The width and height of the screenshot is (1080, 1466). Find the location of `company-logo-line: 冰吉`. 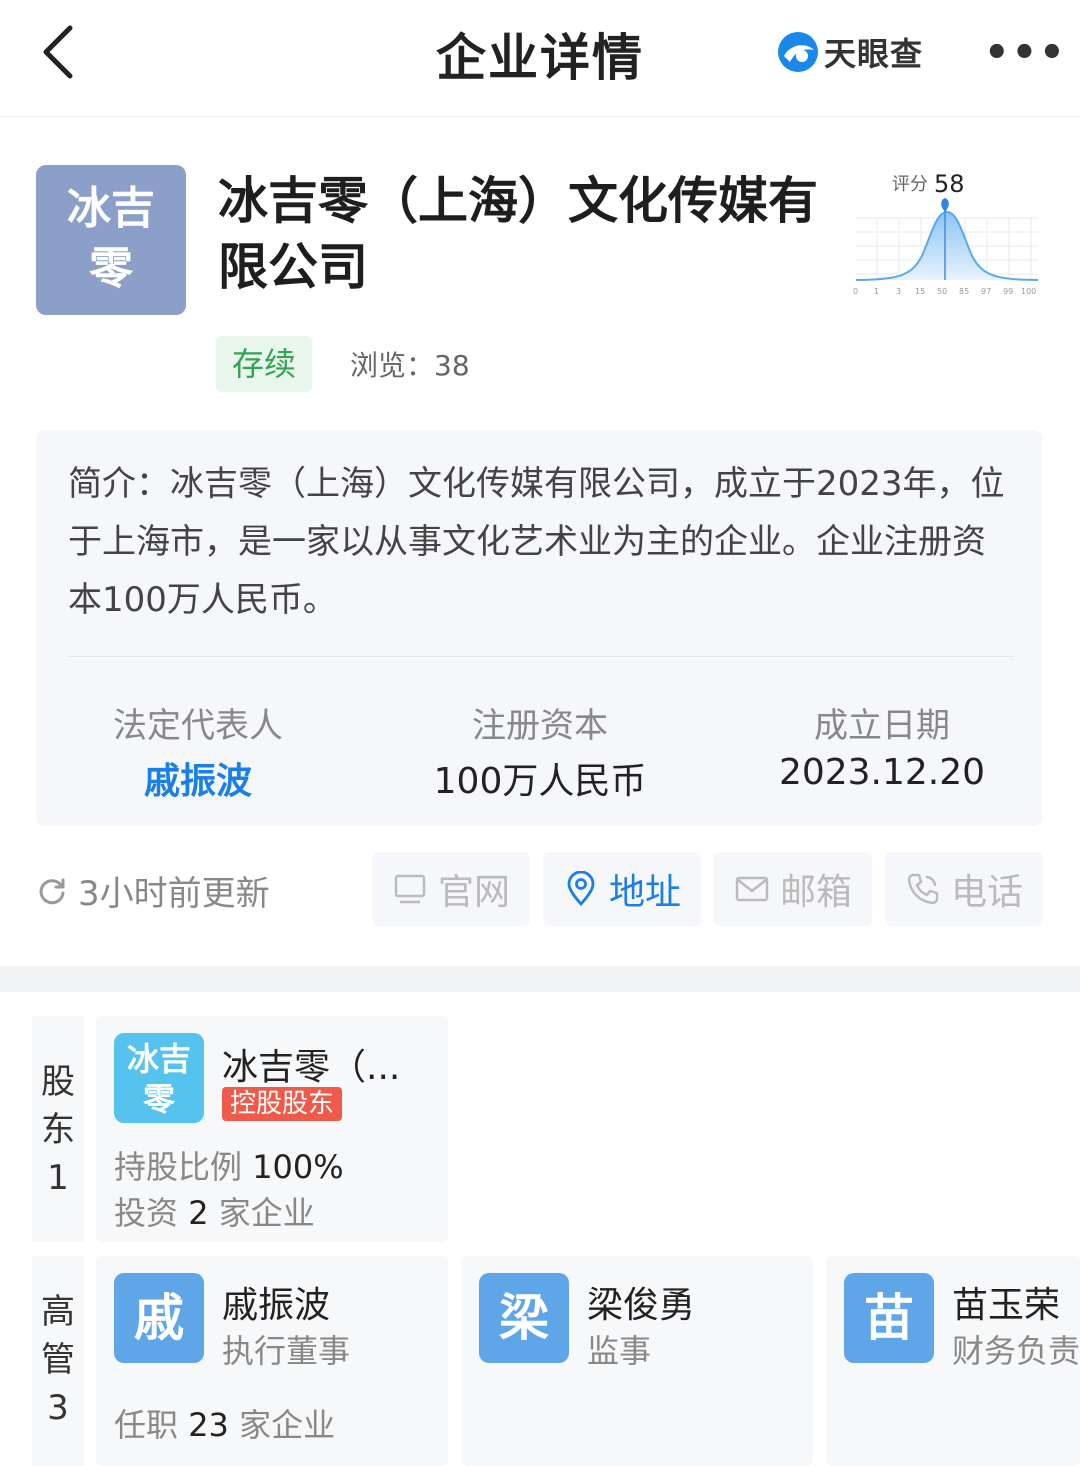

company-logo-line: 冰吉 is located at coordinates (111, 208).